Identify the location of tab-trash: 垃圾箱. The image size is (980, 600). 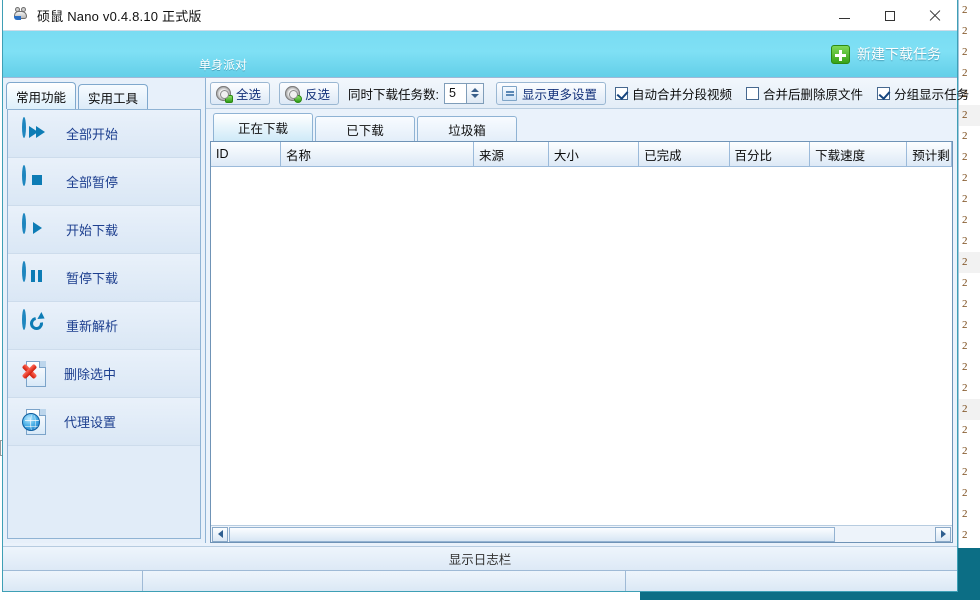
(467, 128).